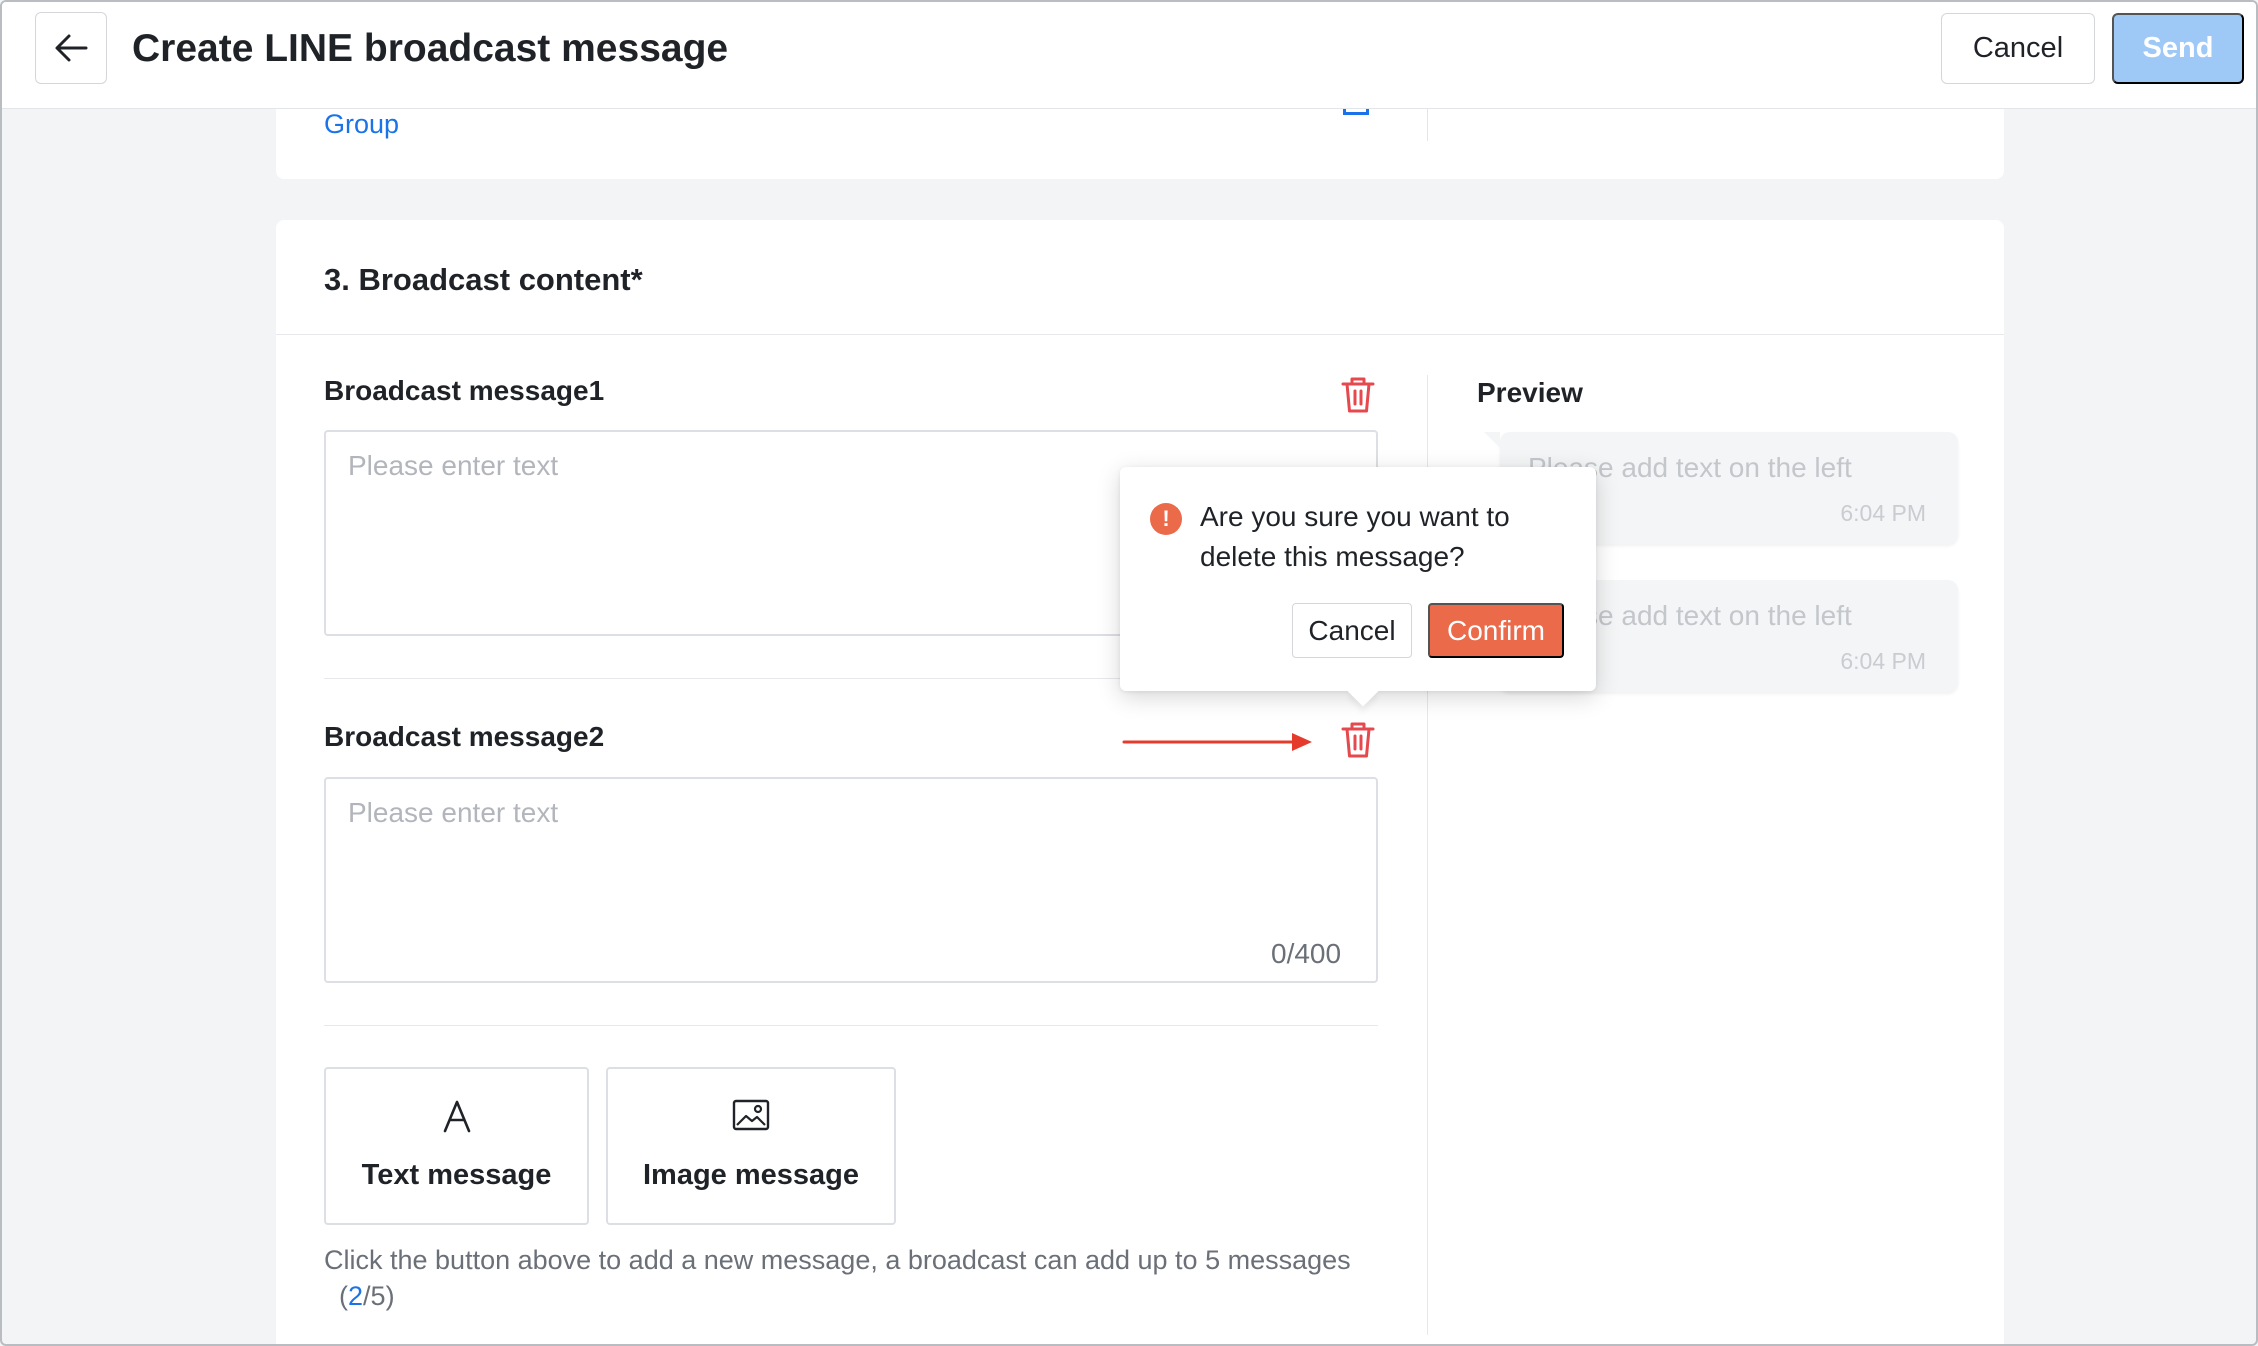 This screenshot has height=1346, width=2258. Describe the element at coordinates (1306, 953) in the screenshot. I see `character-counter: 0/400` at that location.